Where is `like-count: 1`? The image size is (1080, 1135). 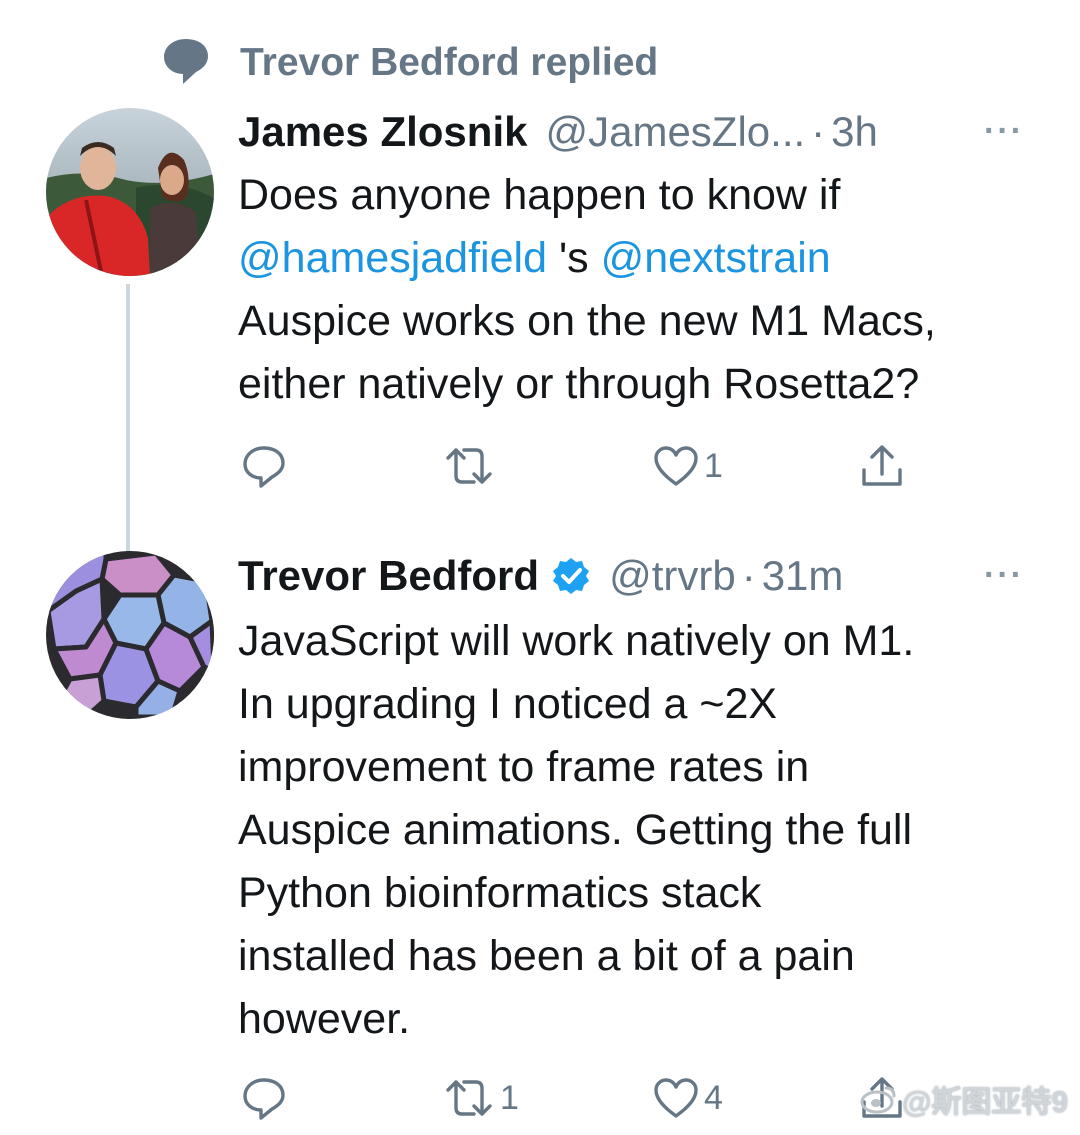
like-count: 1 is located at coordinates (713, 465).